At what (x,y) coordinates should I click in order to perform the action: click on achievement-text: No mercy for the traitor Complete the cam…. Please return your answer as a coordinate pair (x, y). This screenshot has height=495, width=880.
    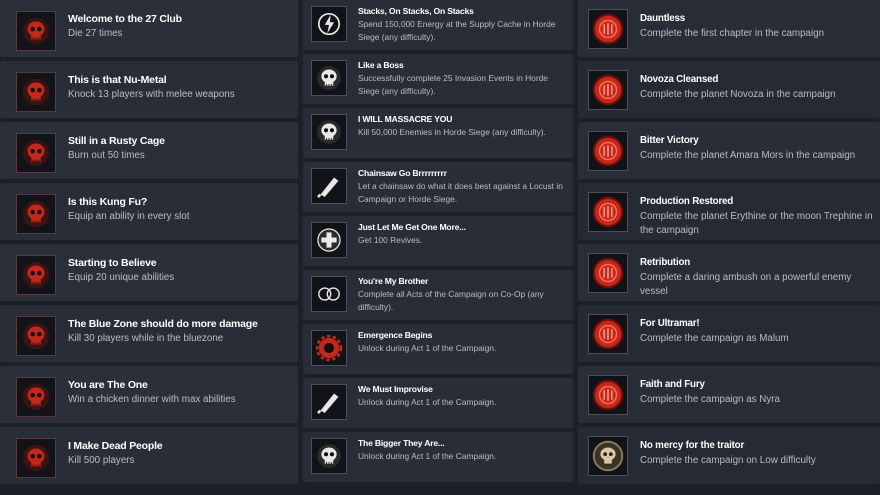
    Looking at the image, I should click on (728, 452).